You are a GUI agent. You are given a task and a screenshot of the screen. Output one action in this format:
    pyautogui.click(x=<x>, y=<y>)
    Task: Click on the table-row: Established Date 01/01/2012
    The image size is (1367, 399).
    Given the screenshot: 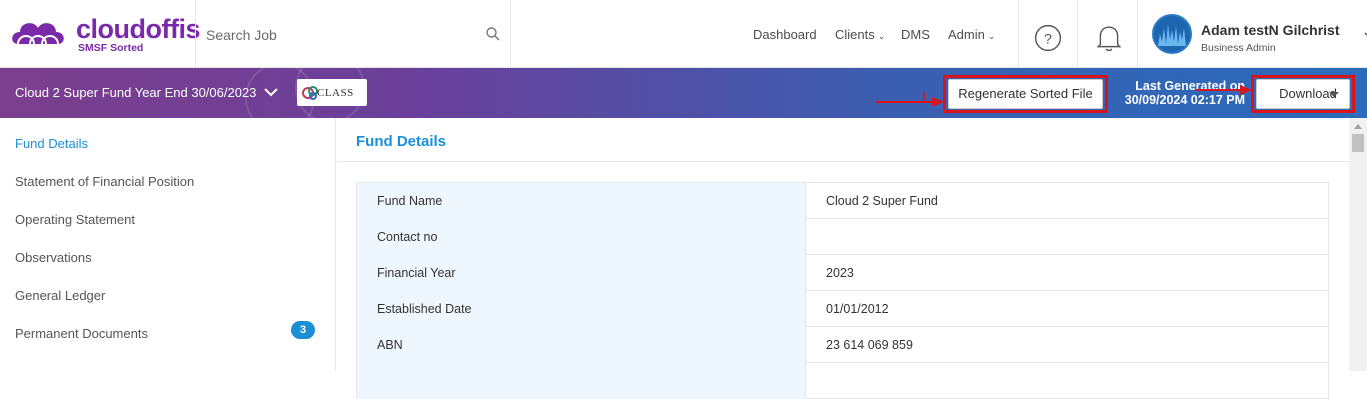 What is the action you would take?
    pyautogui.click(x=842, y=309)
    